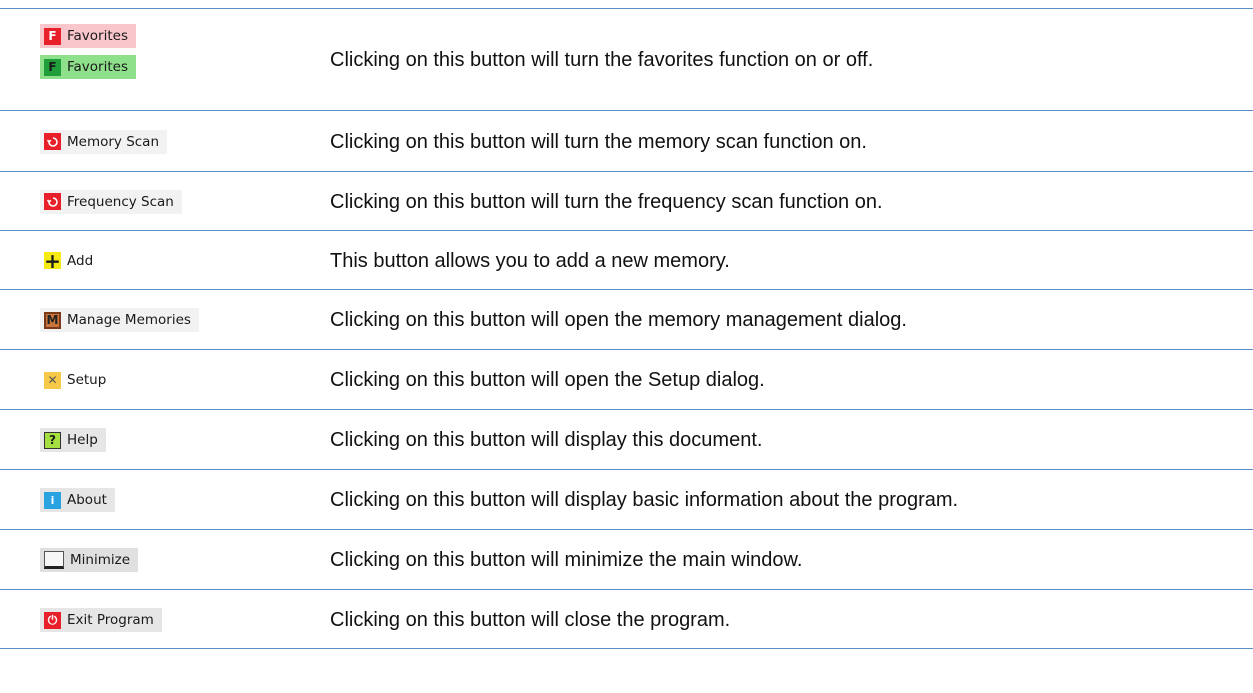  I want to click on about-button-label: About, so click(87, 500).